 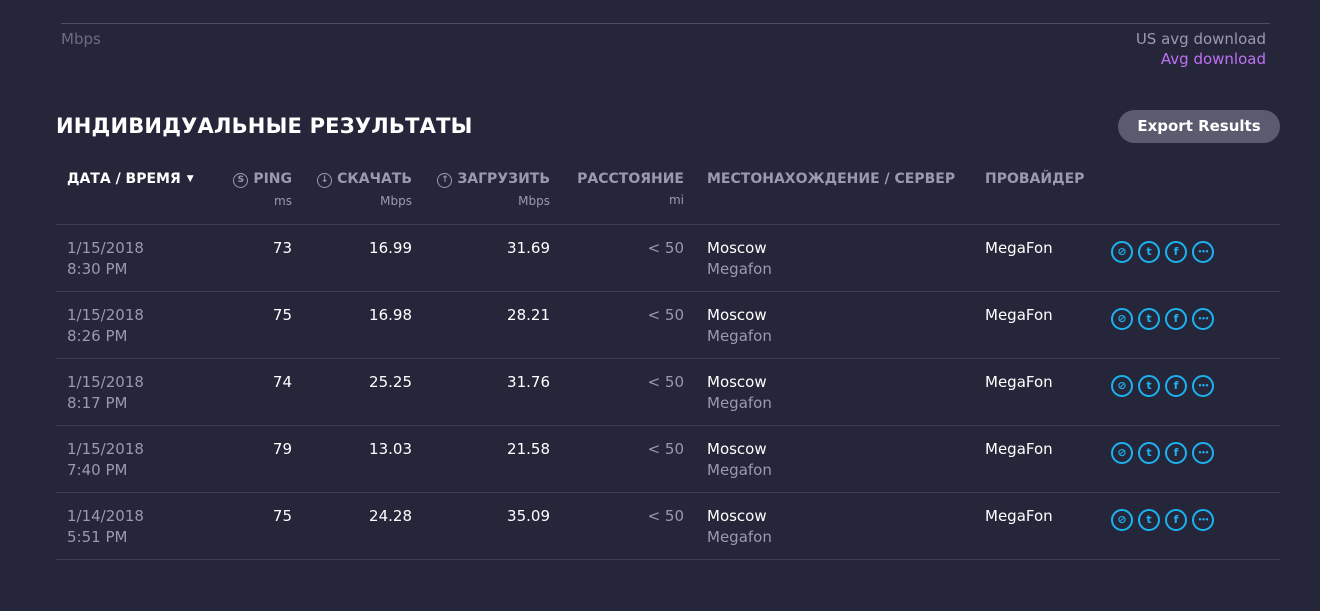 What do you see at coordinates (105, 460) in the screenshot?
I see `result-datetime: 1/15/2018 7:40 PM` at bounding box center [105, 460].